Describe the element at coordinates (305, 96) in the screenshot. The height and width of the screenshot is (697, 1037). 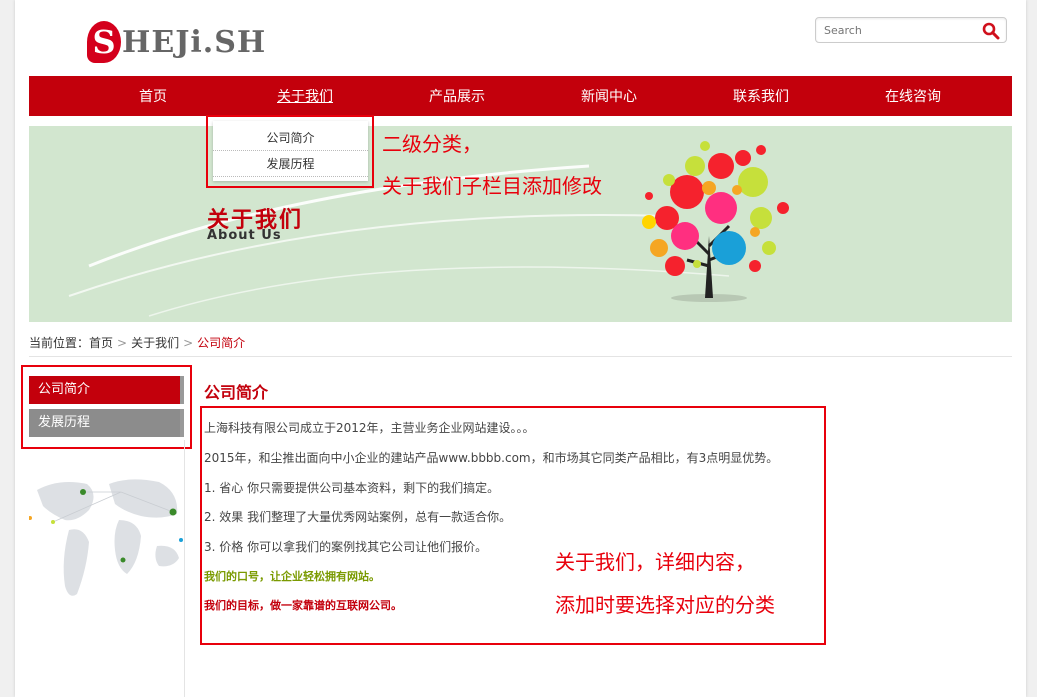
I see `nav-item-about: 关于我们` at that location.